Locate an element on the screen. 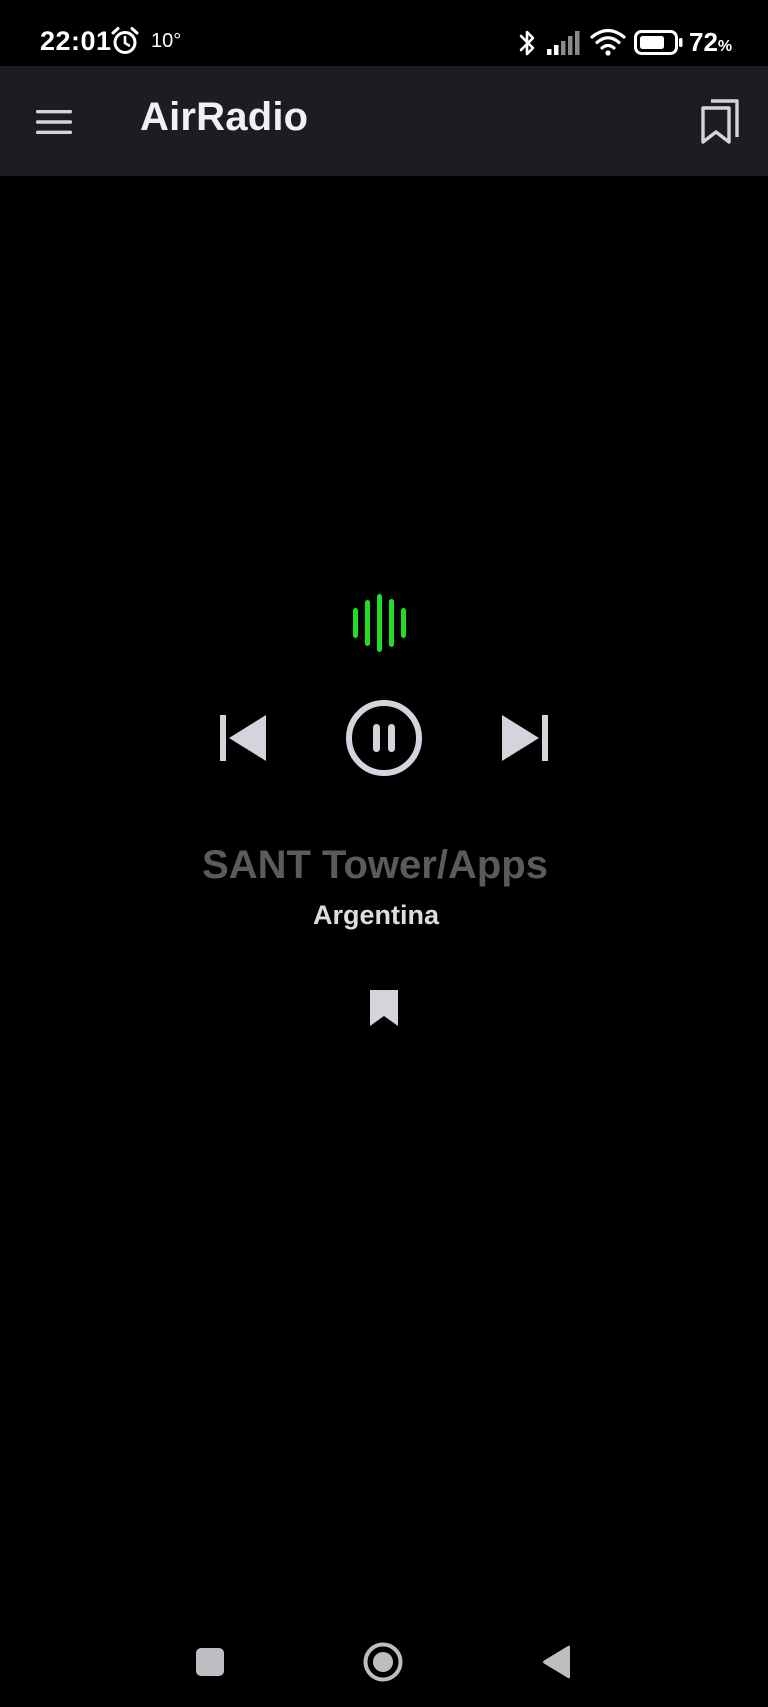 The image size is (768, 1707). bluetooth-icon is located at coordinates (528, 43).